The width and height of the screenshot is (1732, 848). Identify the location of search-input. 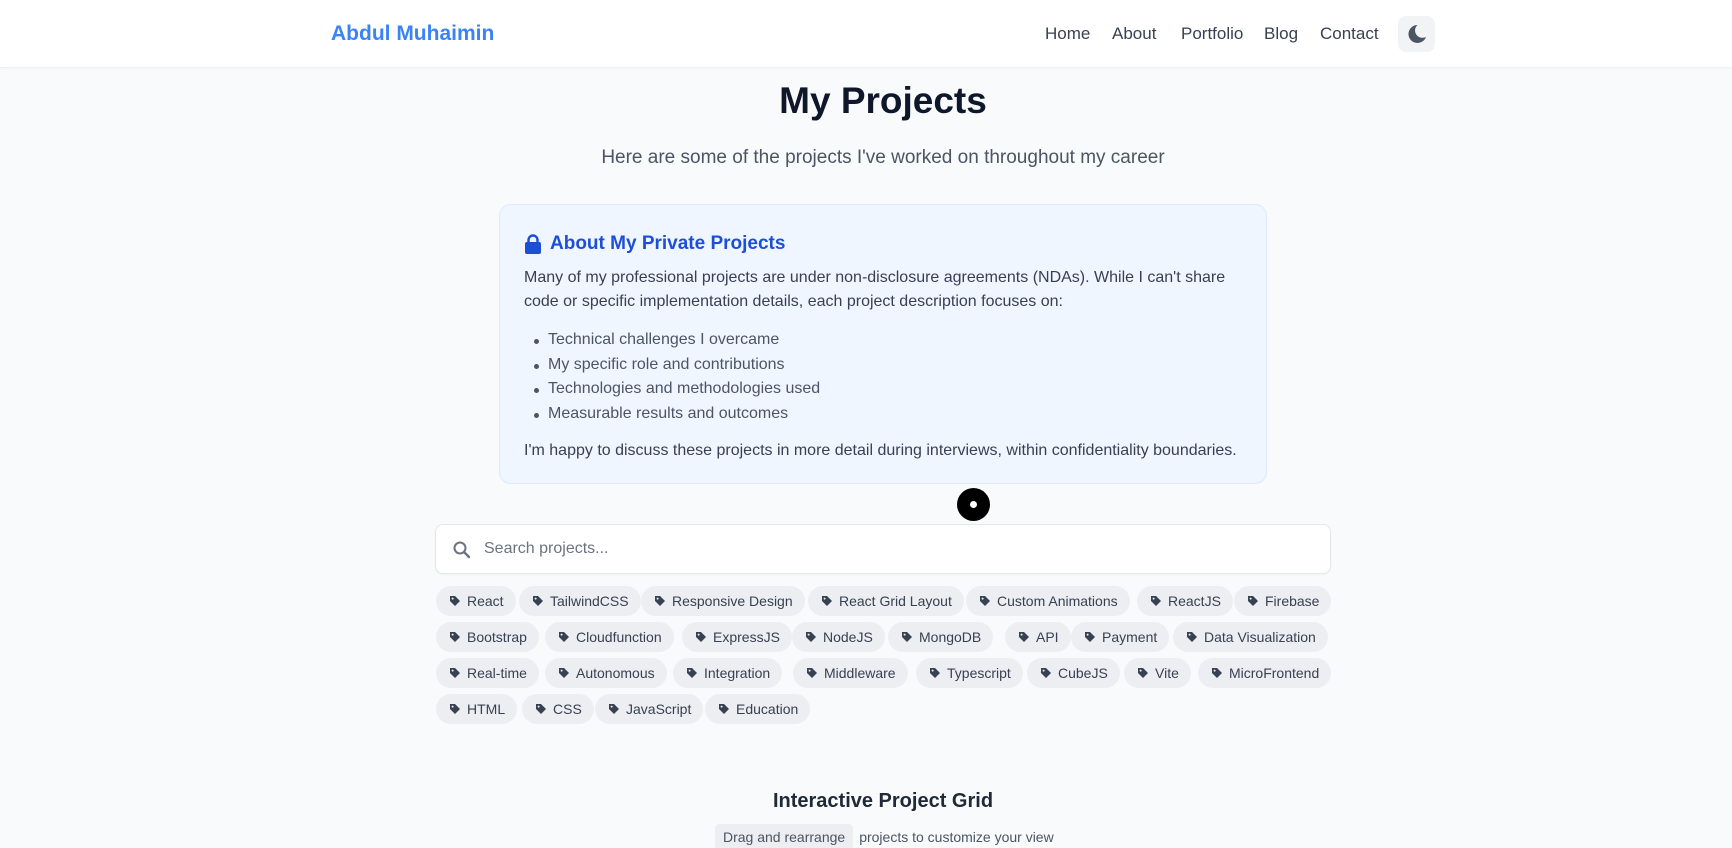
(899, 549).